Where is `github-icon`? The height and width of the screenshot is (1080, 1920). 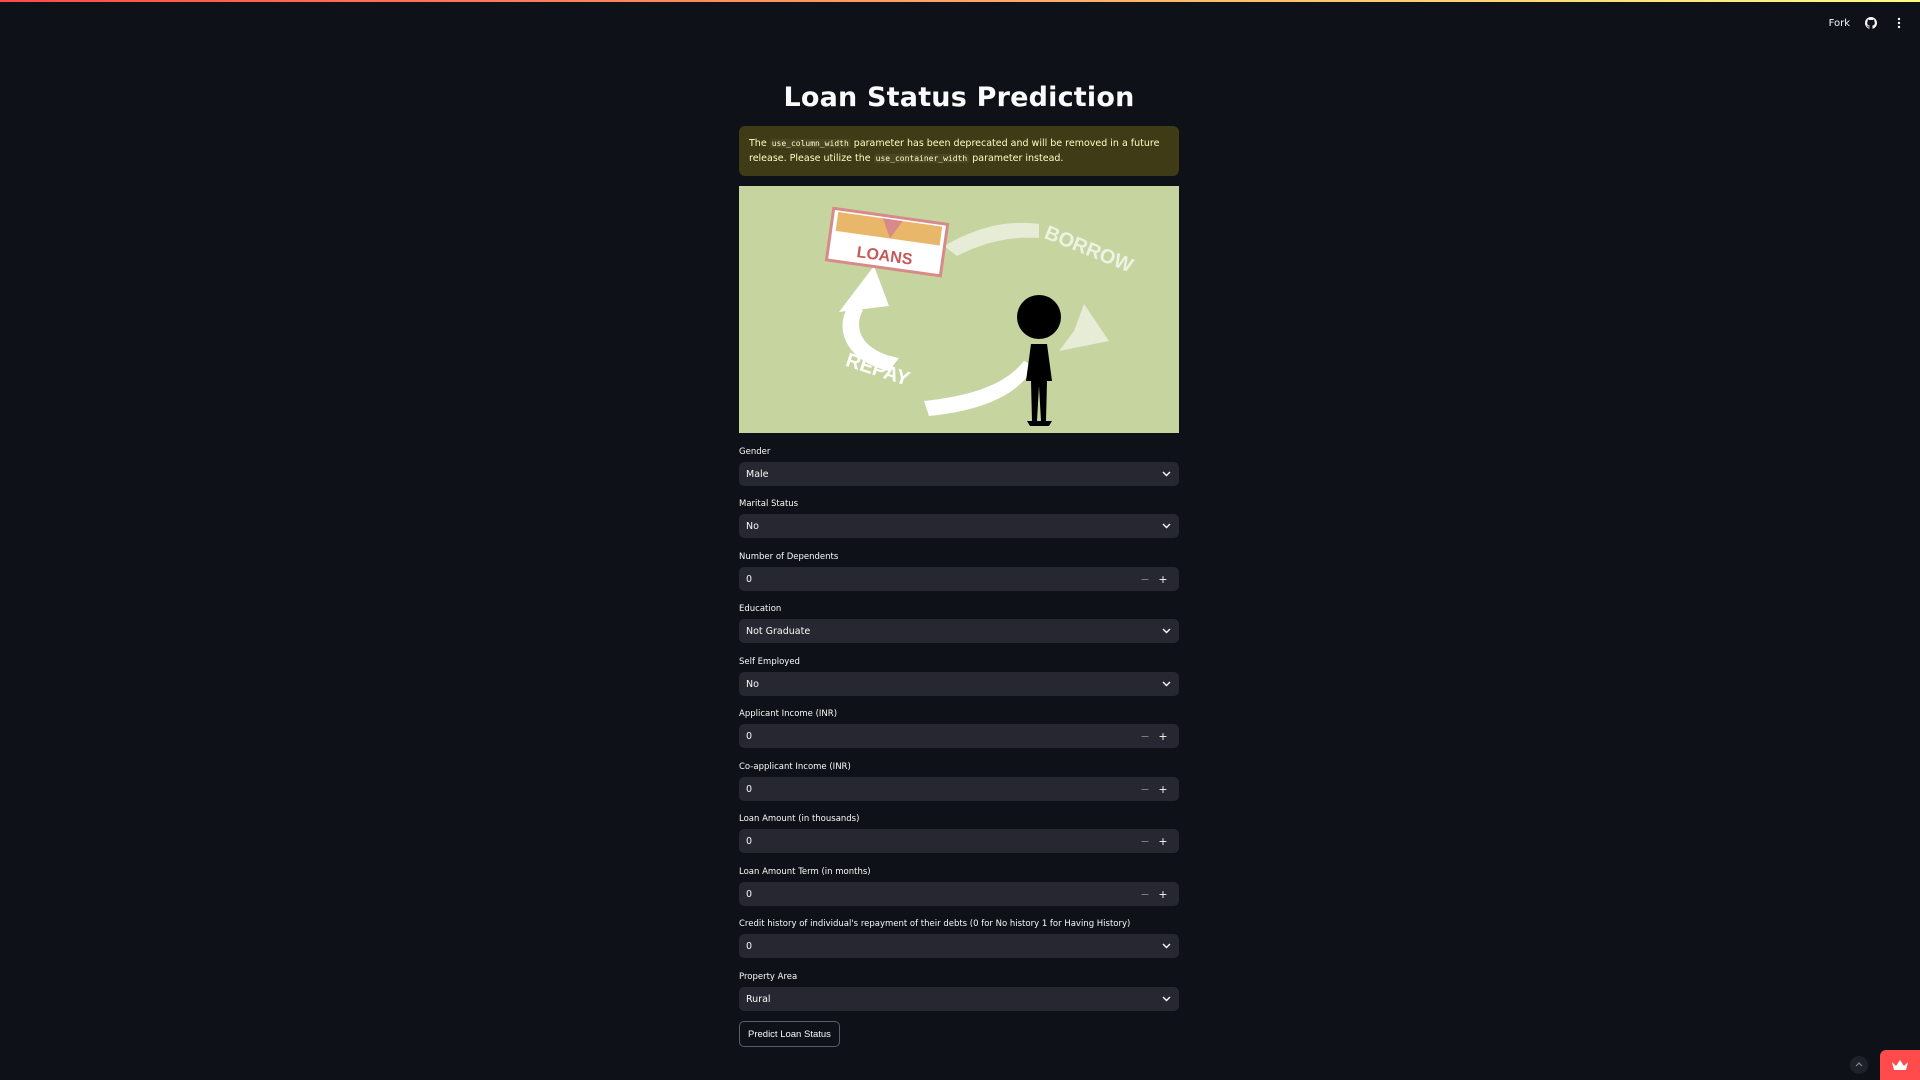
github-icon is located at coordinates (1871, 23).